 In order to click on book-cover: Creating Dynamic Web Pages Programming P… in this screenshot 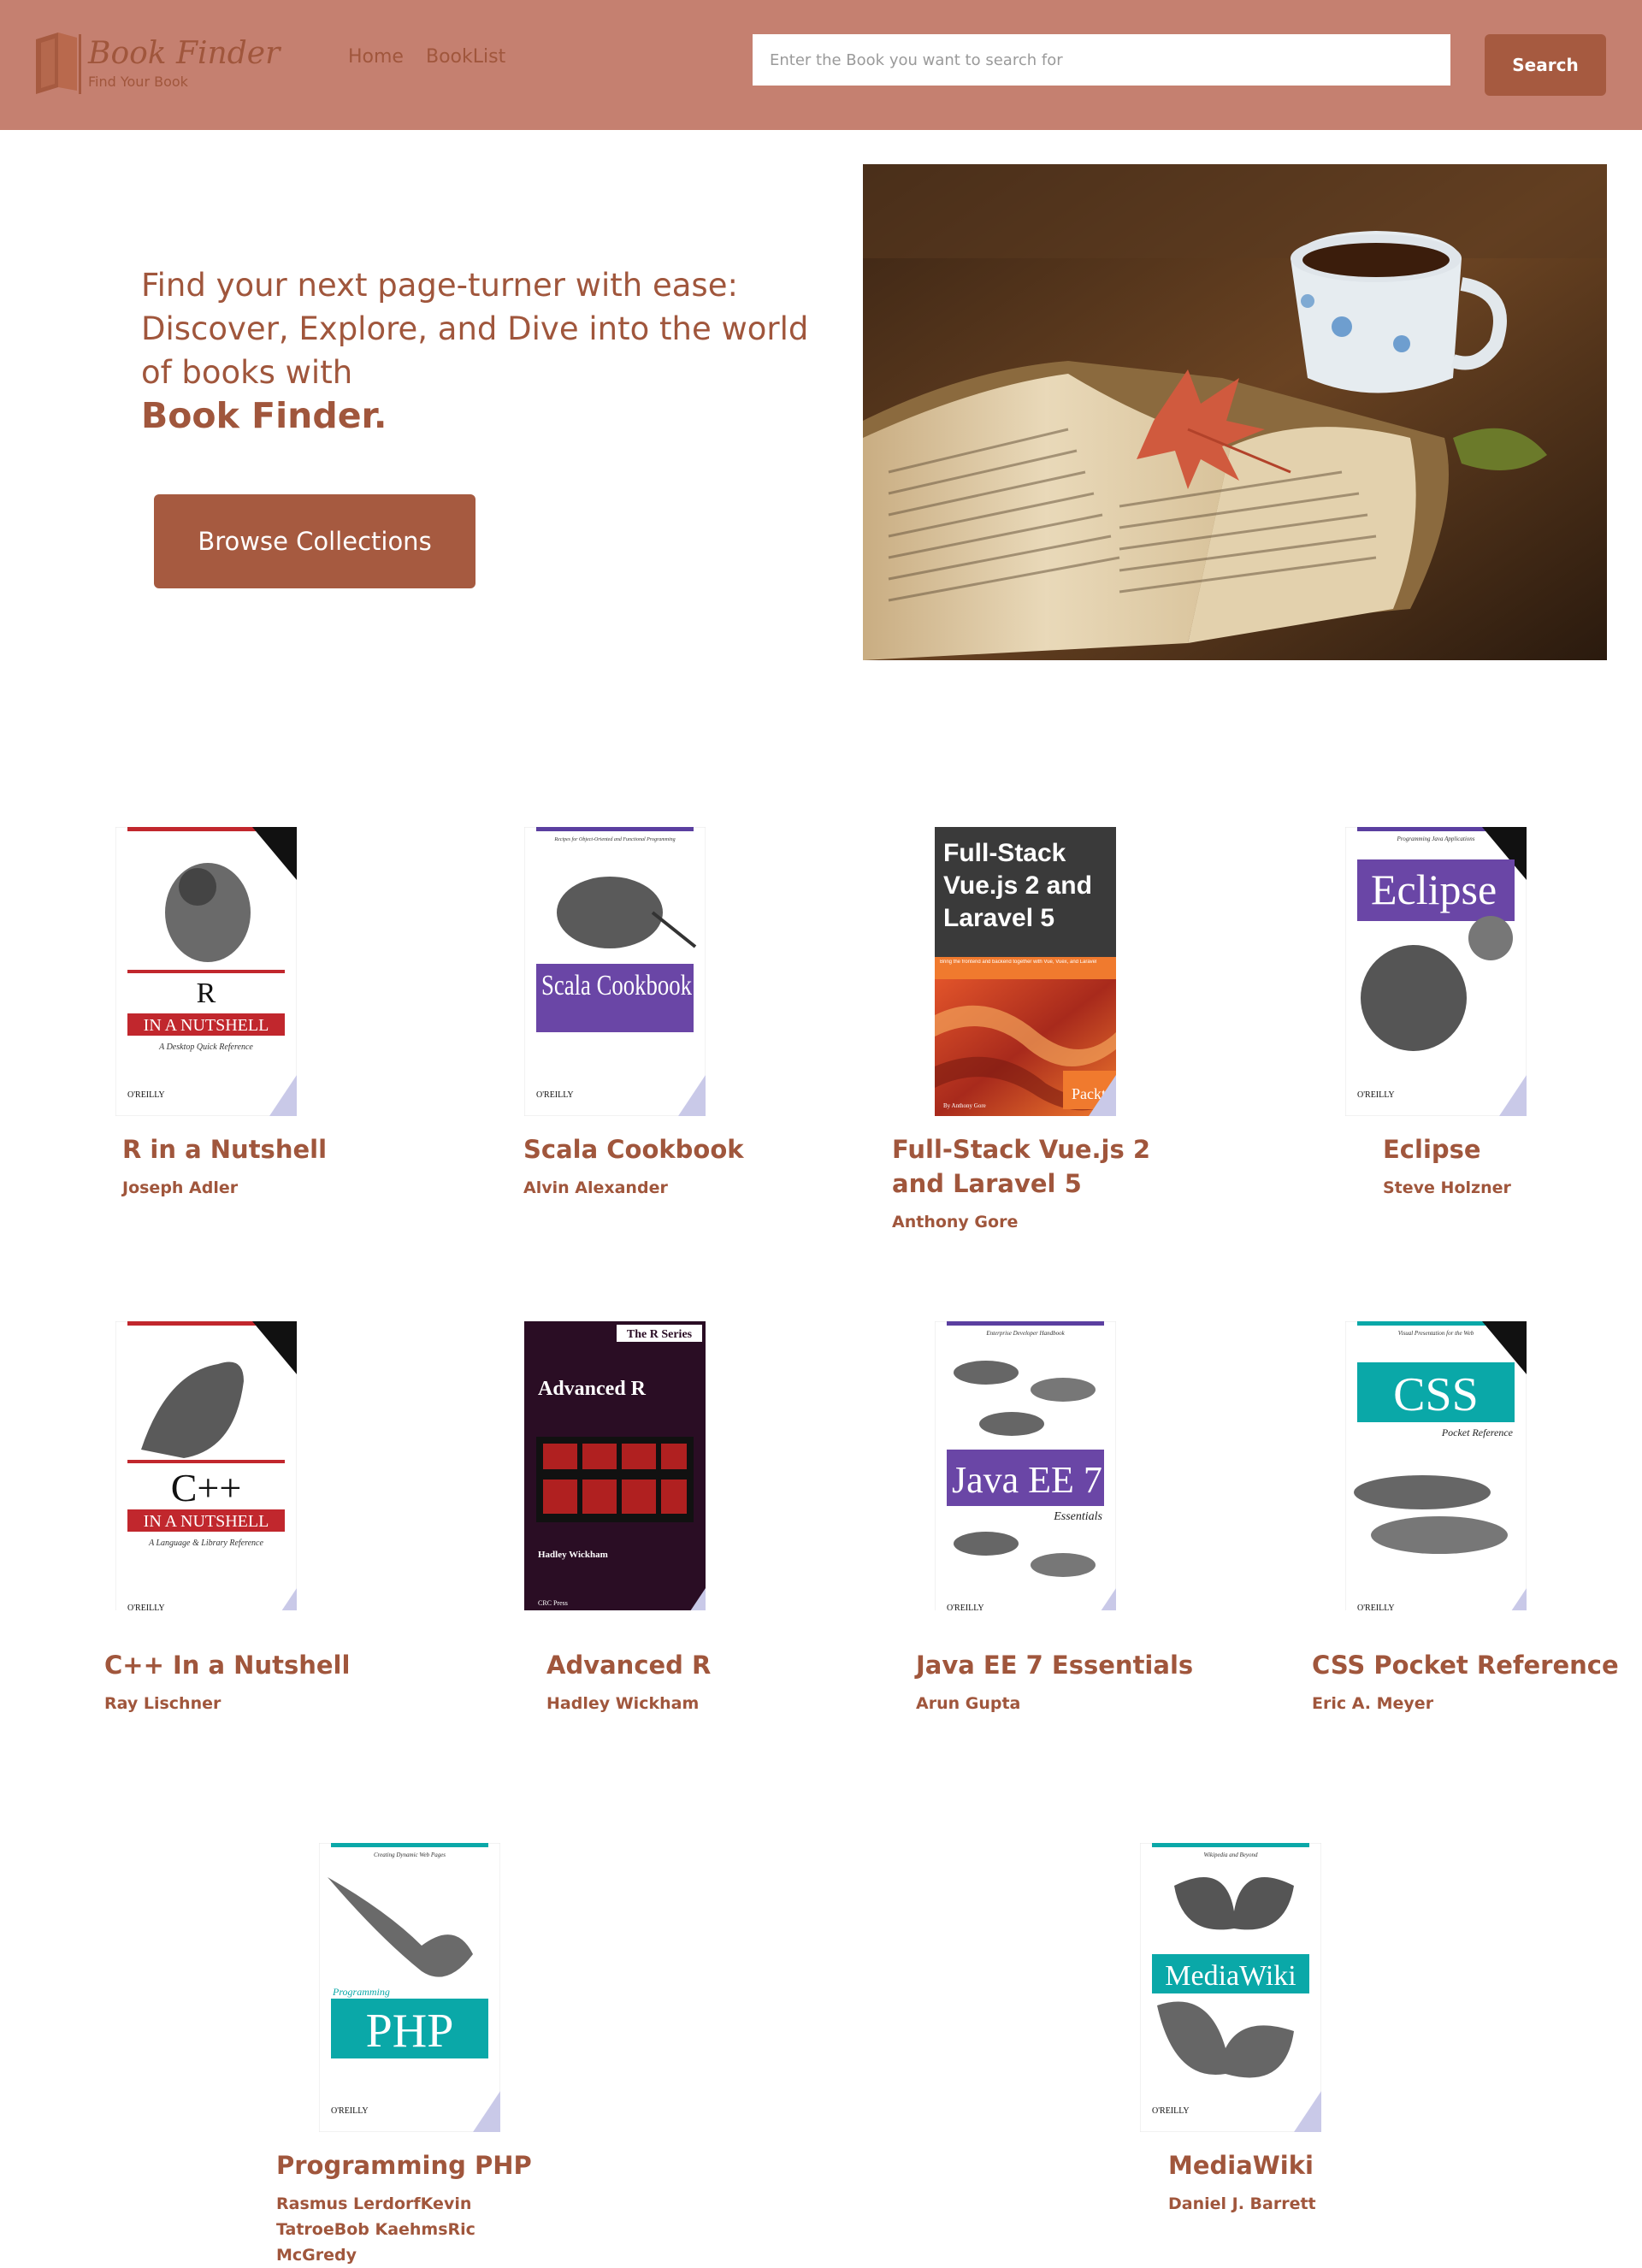, I will do `click(409, 1987)`.